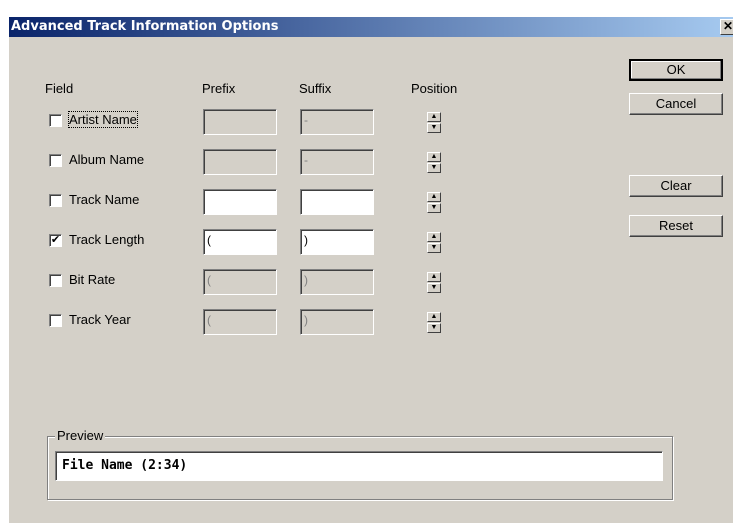  I want to click on field-row: Track Name ▲ ▼, so click(249, 202).